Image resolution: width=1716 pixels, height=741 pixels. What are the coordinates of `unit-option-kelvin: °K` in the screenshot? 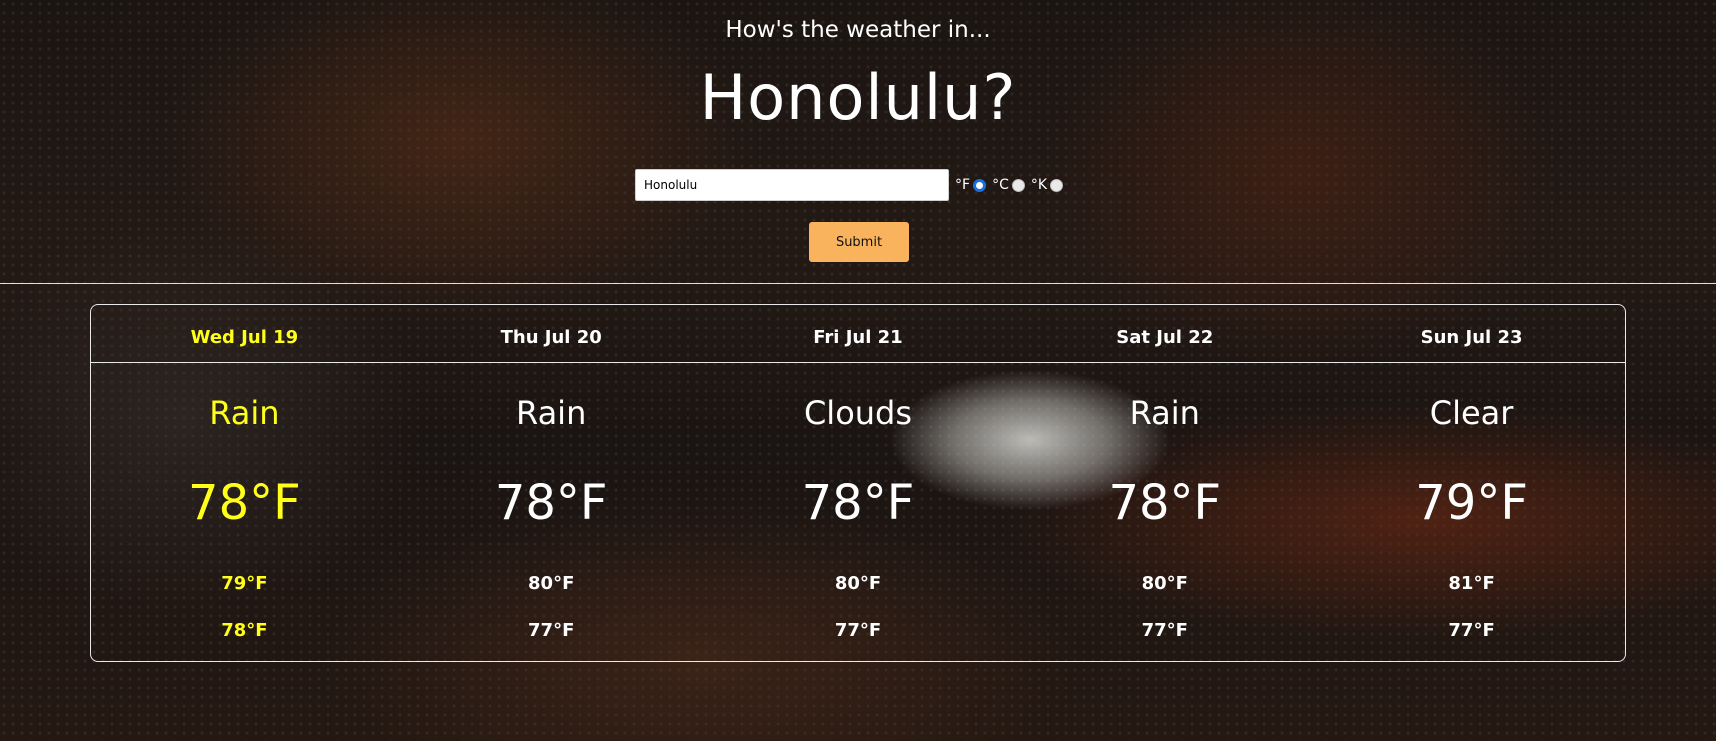 It's located at (1047, 185).